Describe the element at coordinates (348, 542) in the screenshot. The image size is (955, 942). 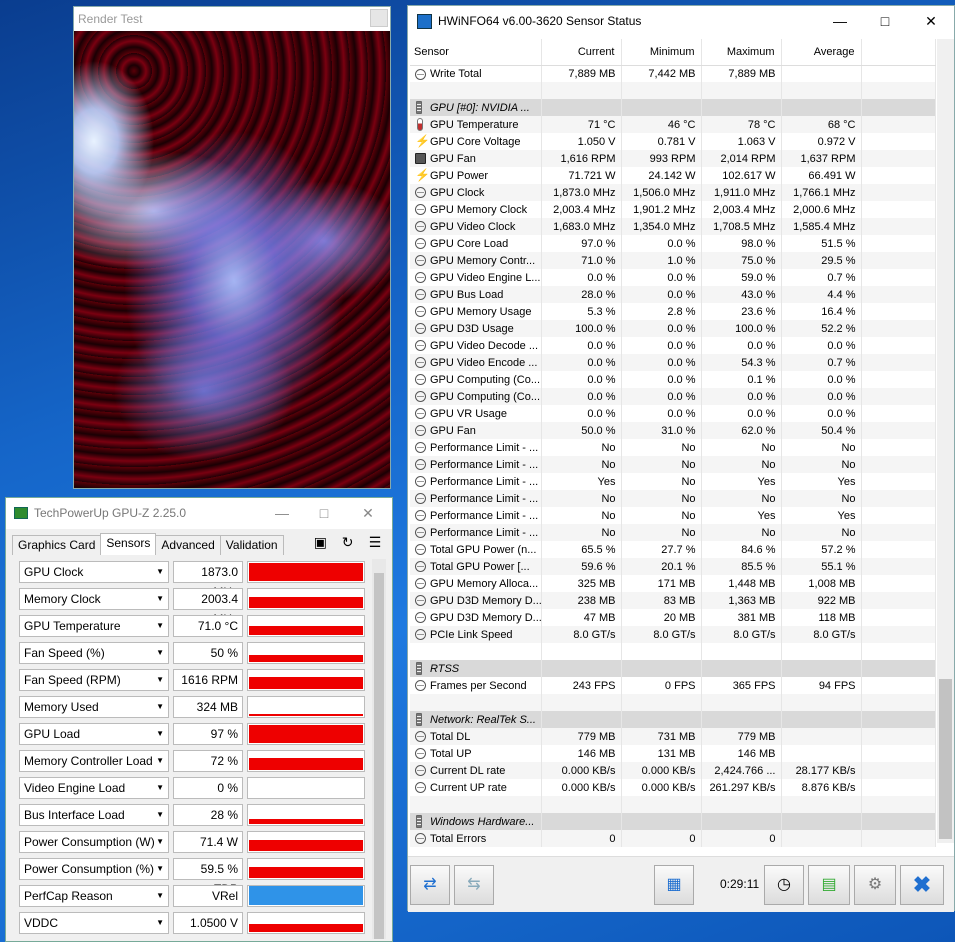
I see `refresh-icon: ↻` at that location.